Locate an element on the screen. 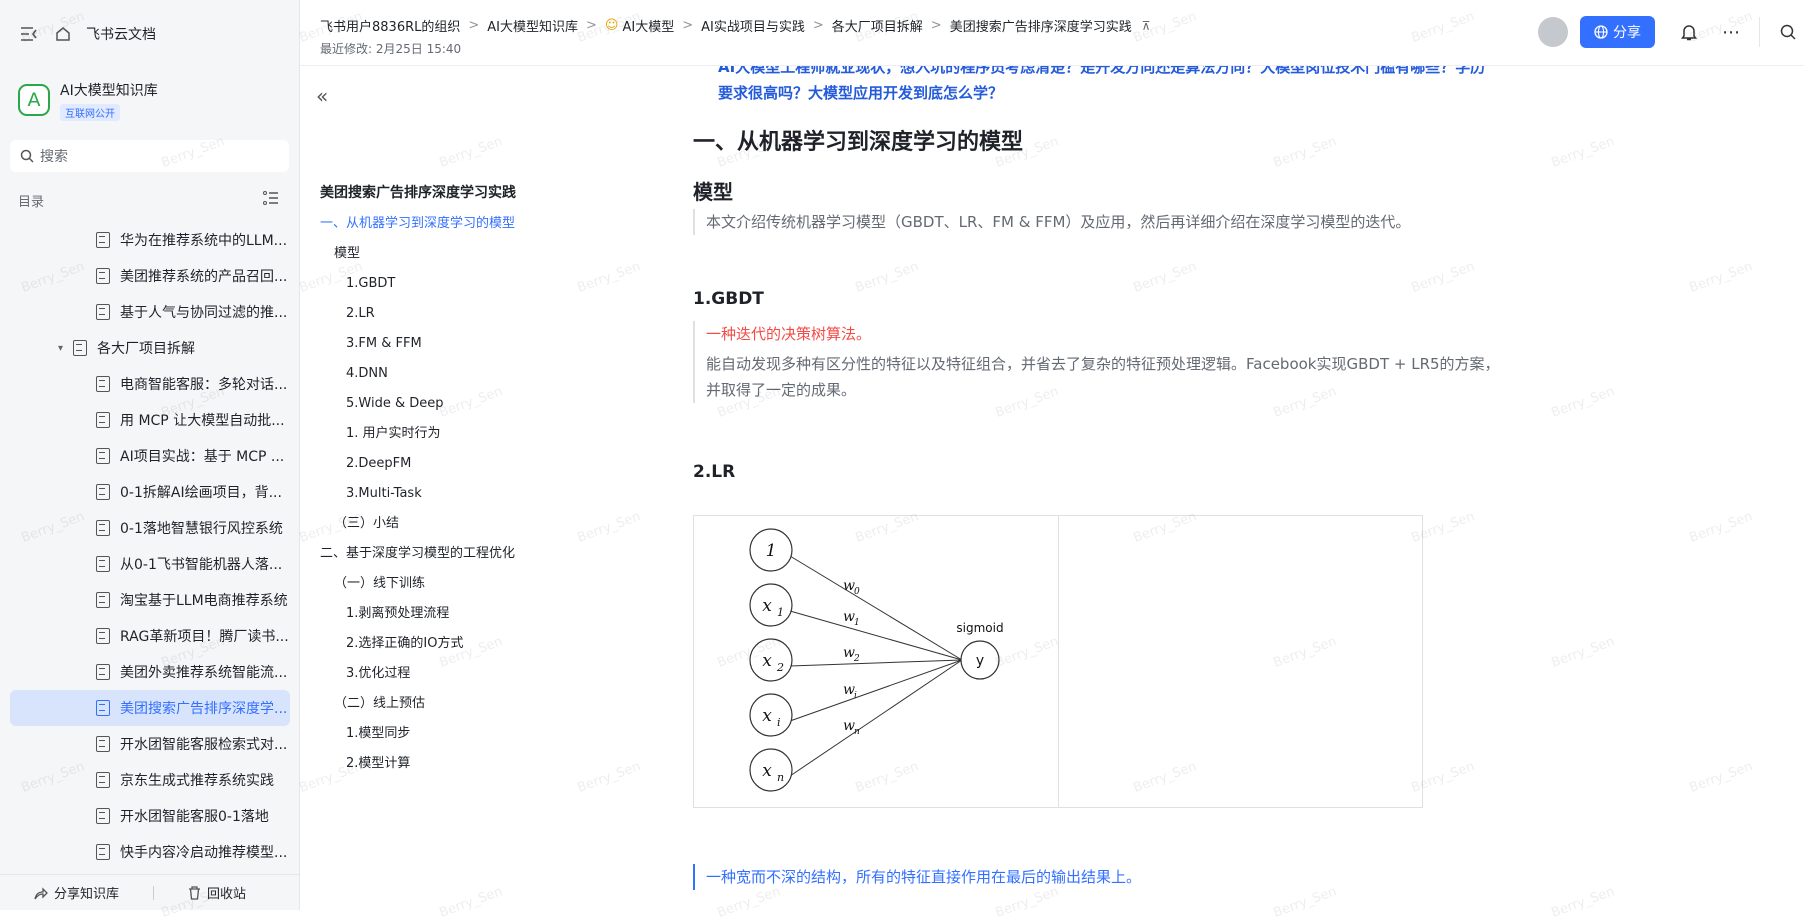 The height and width of the screenshot is (921, 1804). outline-item: 模型 is located at coordinates (440, 254).